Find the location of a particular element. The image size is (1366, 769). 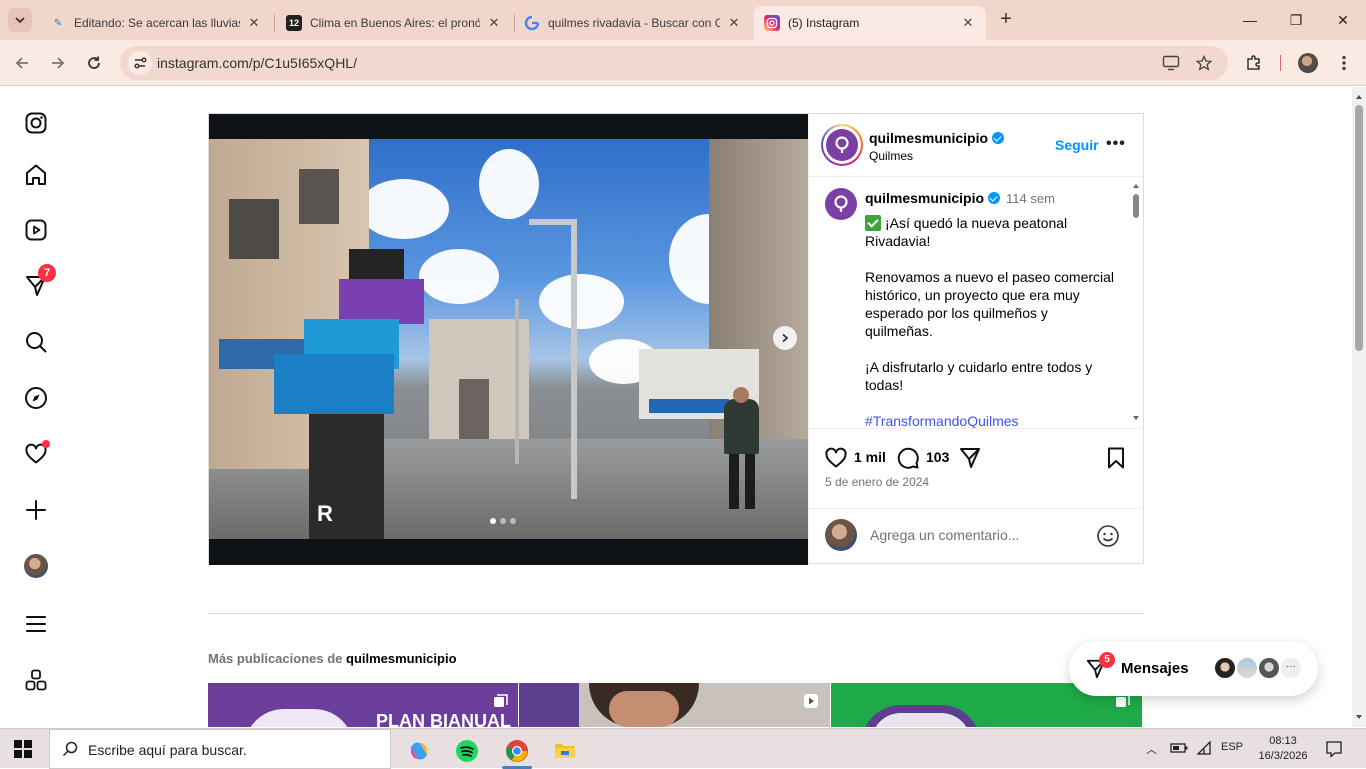

carousel-next-button is located at coordinates (785, 338).